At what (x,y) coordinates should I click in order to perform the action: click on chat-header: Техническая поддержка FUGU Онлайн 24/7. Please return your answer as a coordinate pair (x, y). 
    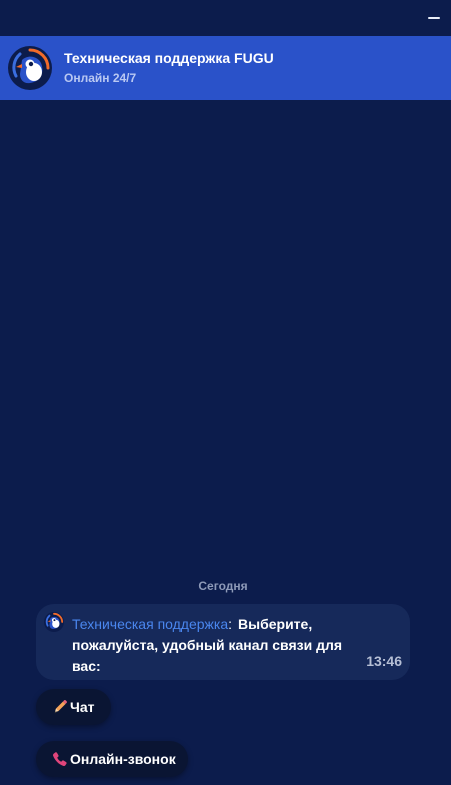
    Looking at the image, I should click on (225, 68).